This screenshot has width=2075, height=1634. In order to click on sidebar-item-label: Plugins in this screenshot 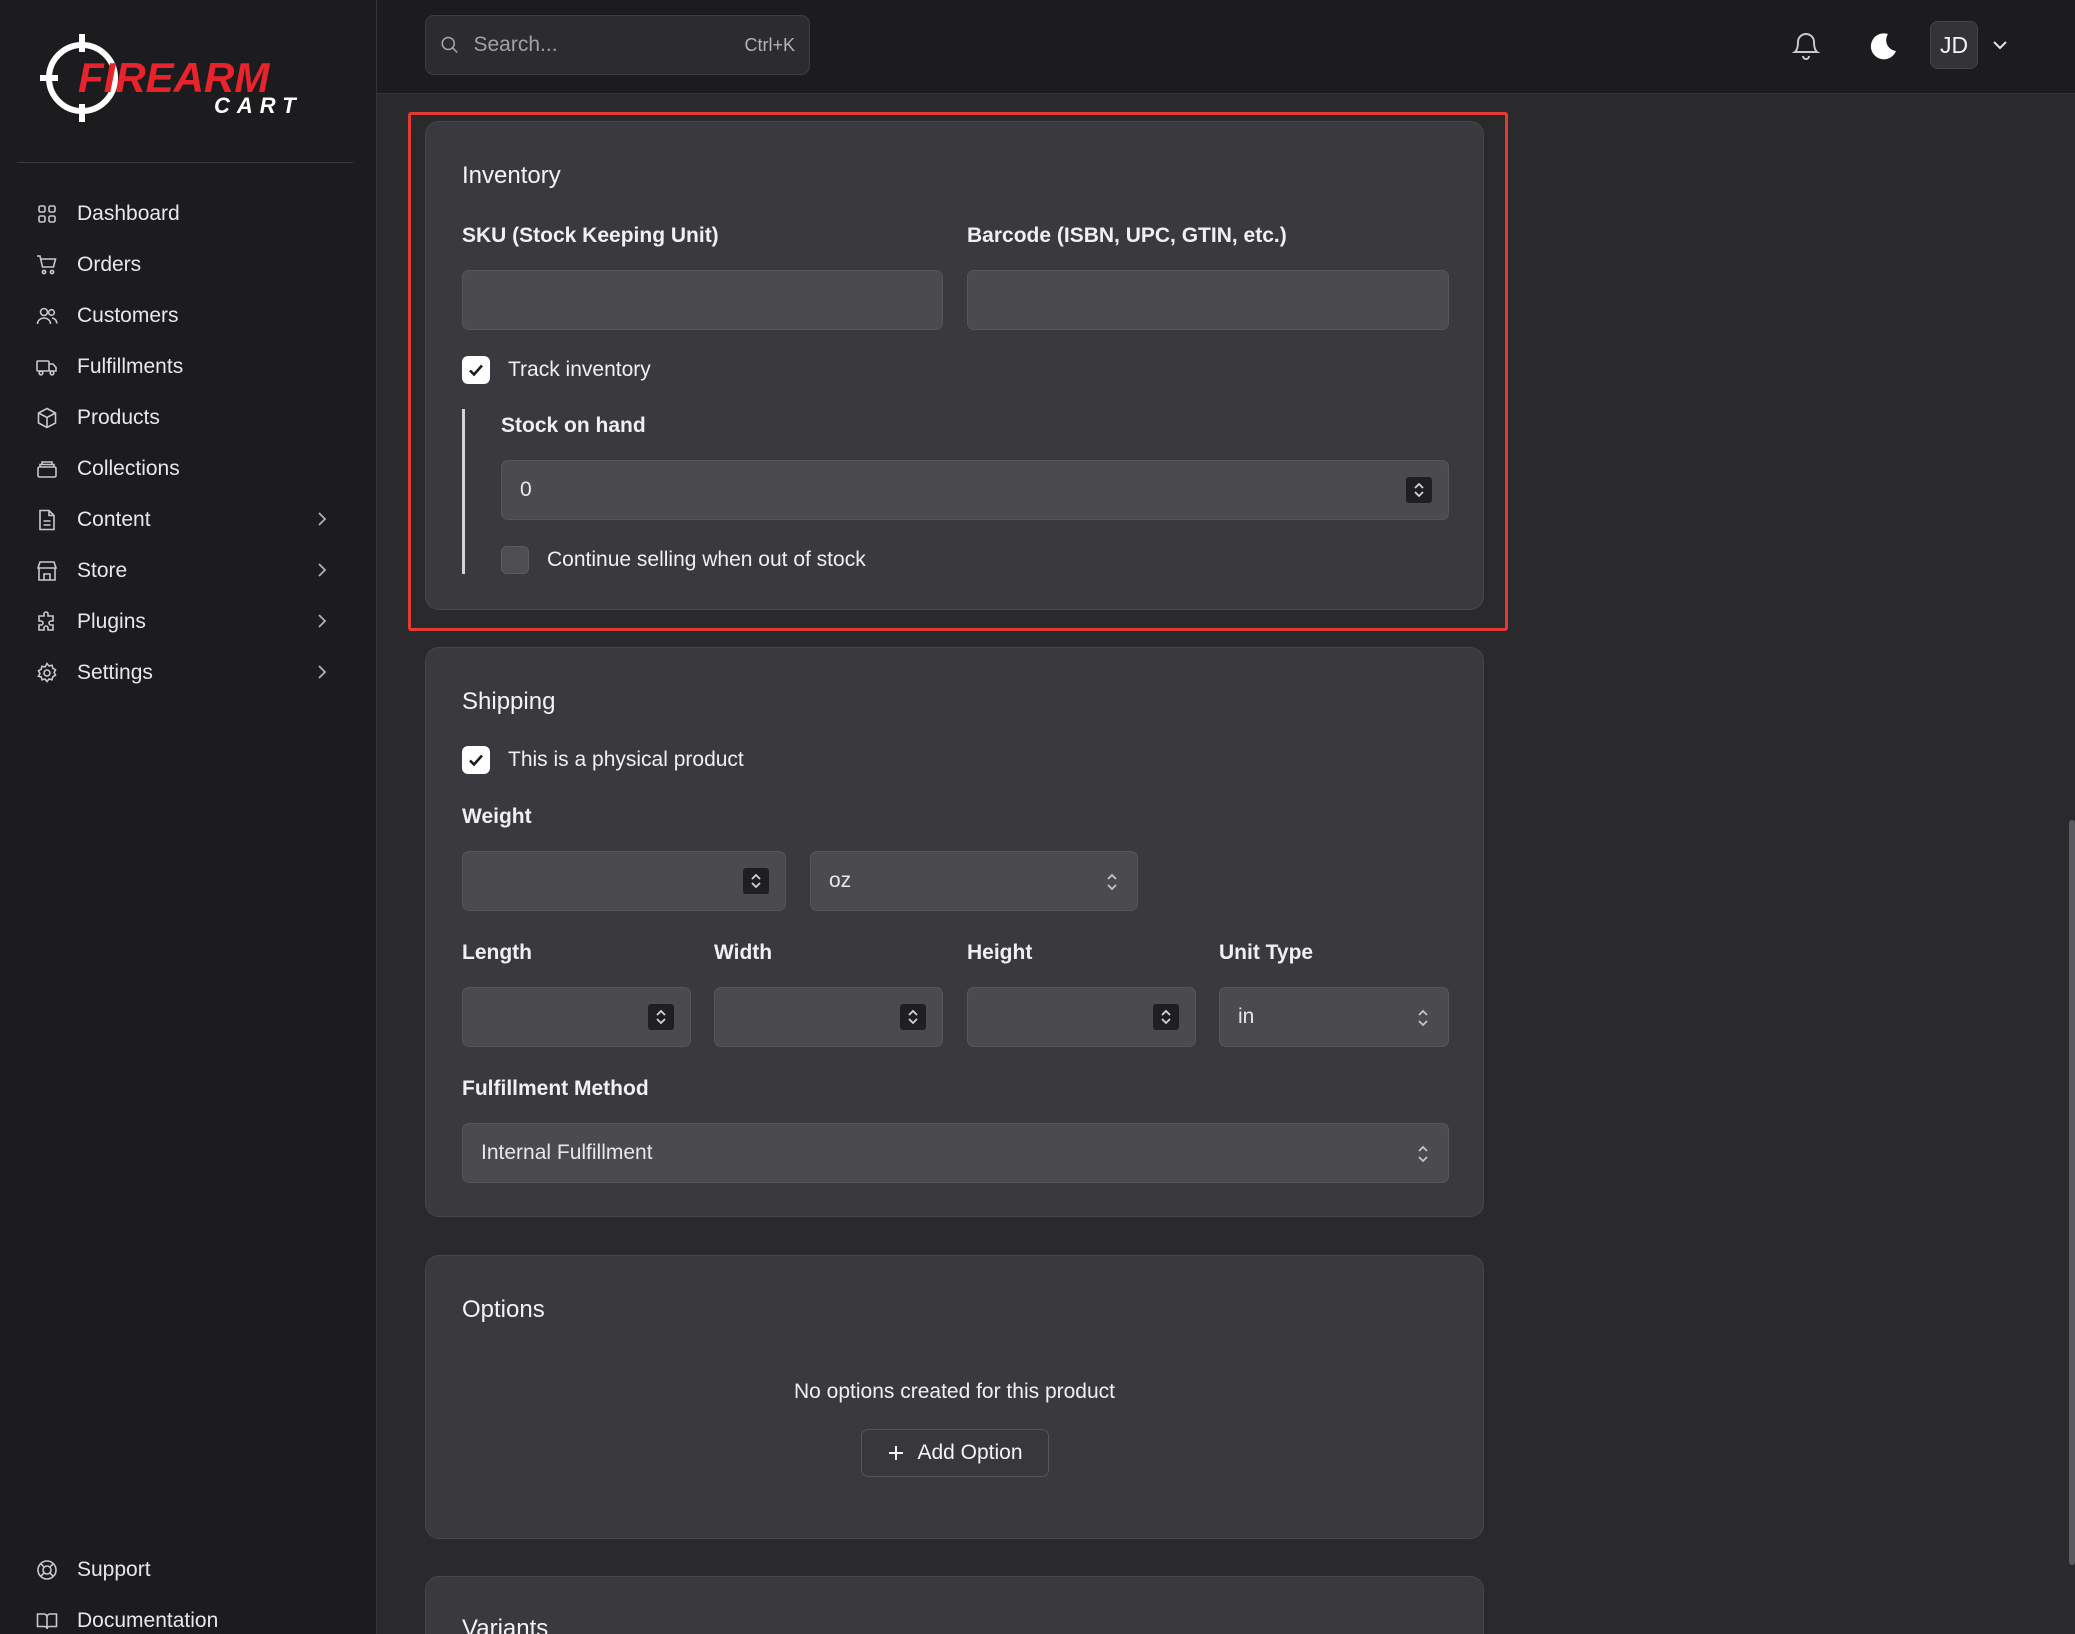, I will do `click(111, 621)`.